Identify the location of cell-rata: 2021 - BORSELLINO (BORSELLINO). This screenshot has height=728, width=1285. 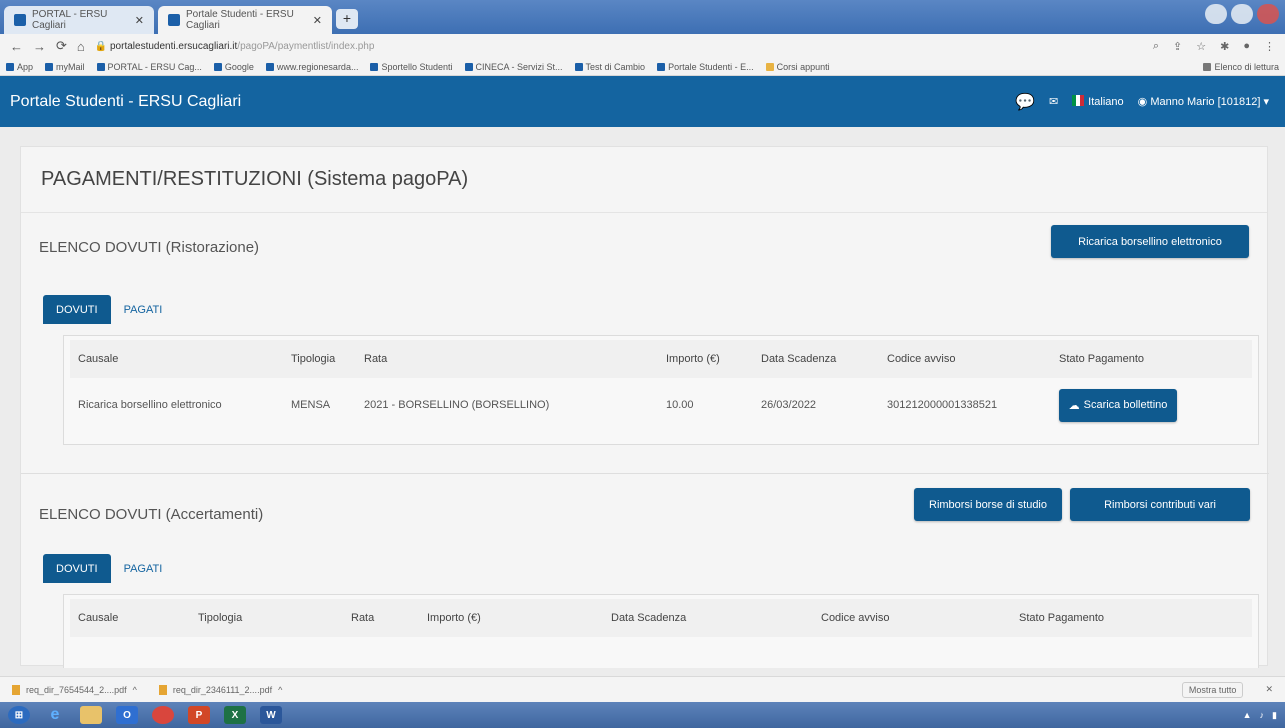
(457, 405).